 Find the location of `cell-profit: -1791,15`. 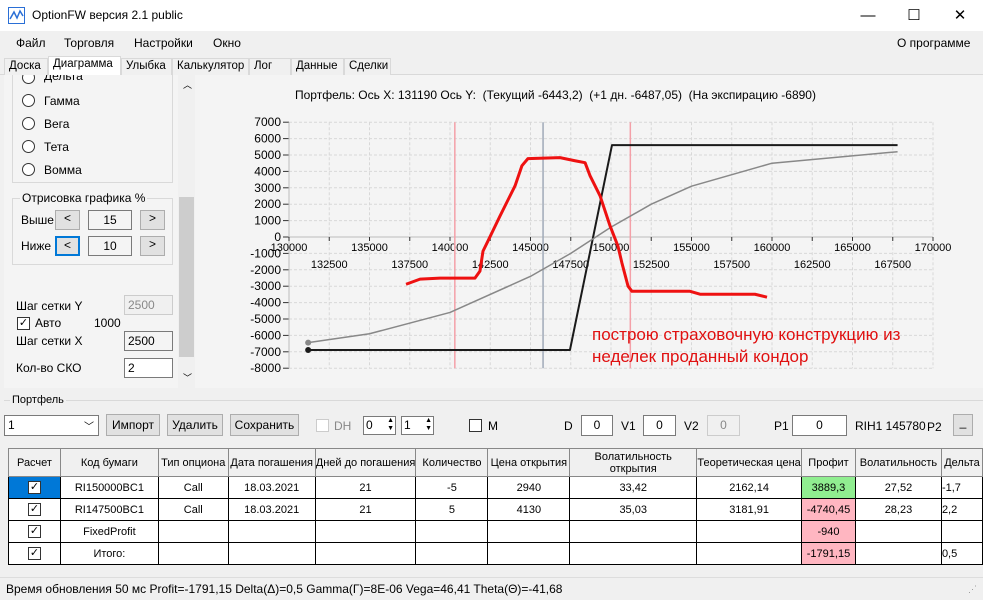

cell-profit: -1791,15 is located at coordinates (828, 553).